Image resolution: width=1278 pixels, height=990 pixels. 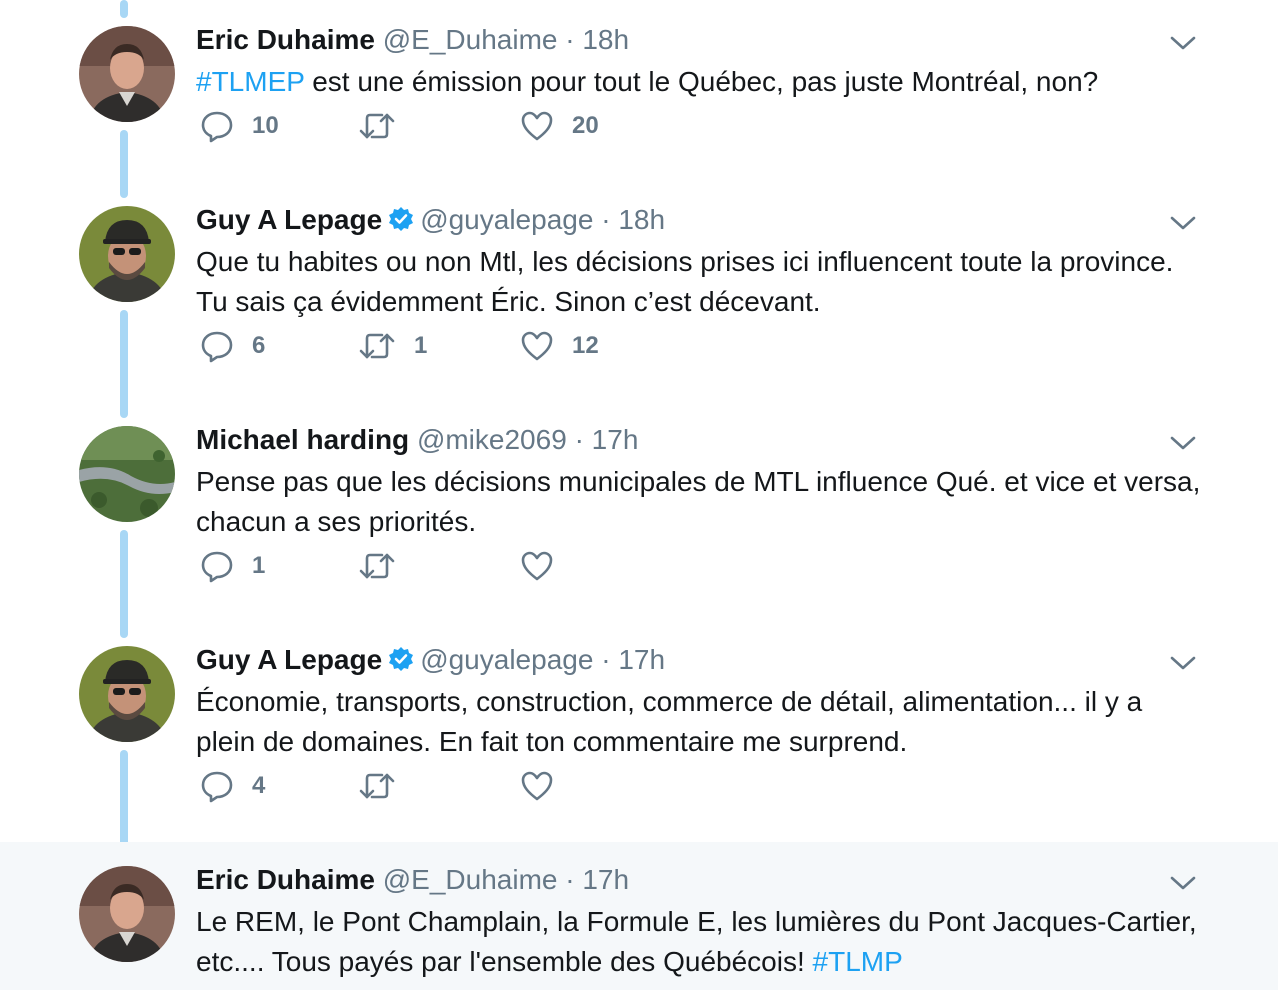 I want to click on reply-button: 1, so click(x=232, y=566).